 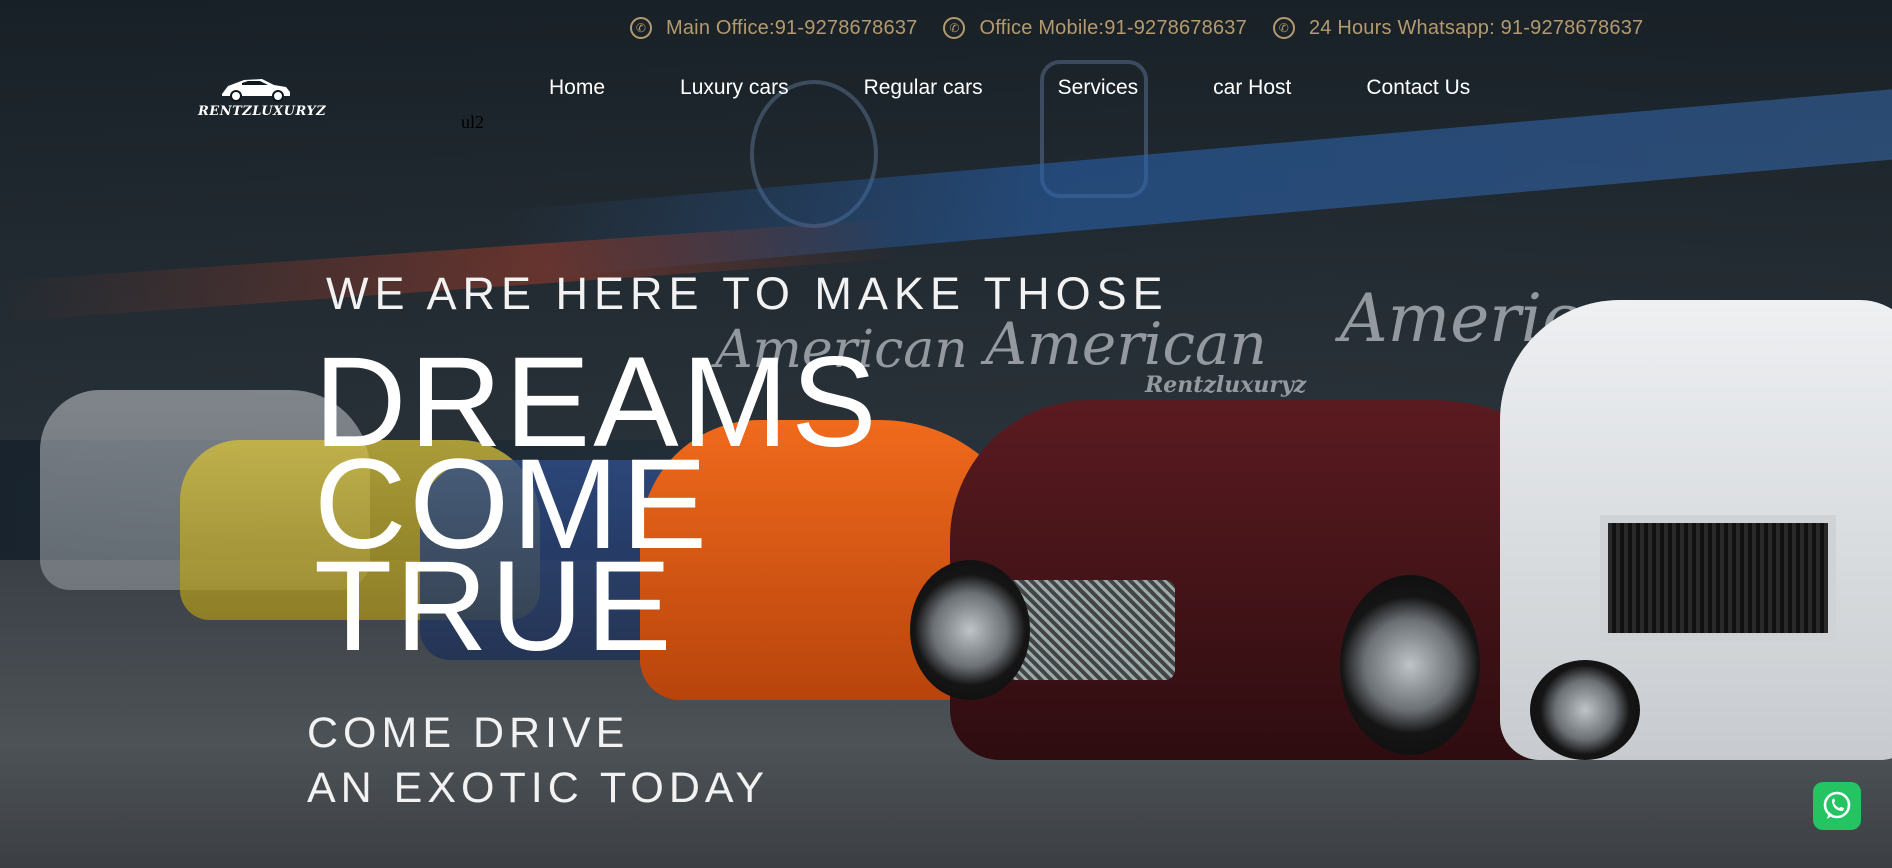 What do you see at coordinates (1126, 344) in the screenshot?
I see `wall-script: American` at bounding box center [1126, 344].